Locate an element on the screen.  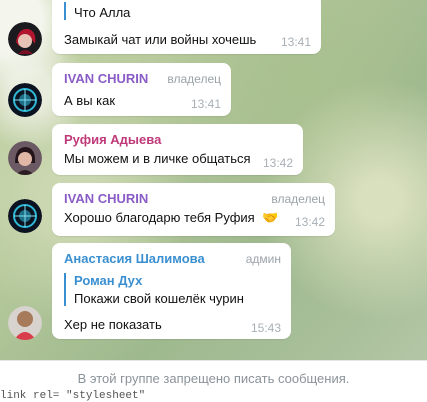
avatar-woman-red-hair-icon is located at coordinates (25, 39).